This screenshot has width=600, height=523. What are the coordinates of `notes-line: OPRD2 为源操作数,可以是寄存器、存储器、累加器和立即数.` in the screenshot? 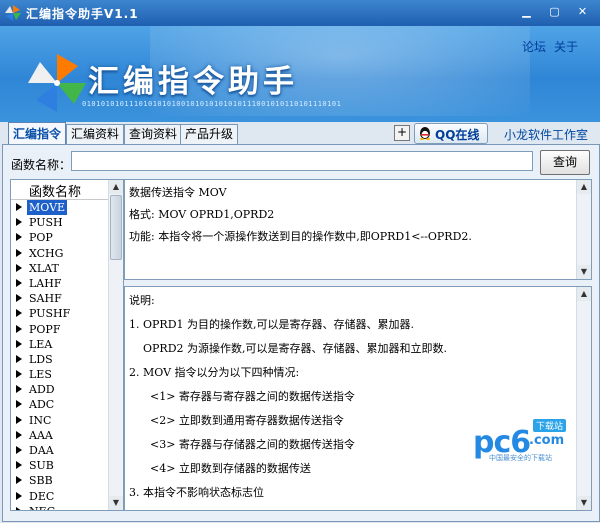 It's located at (288, 348).